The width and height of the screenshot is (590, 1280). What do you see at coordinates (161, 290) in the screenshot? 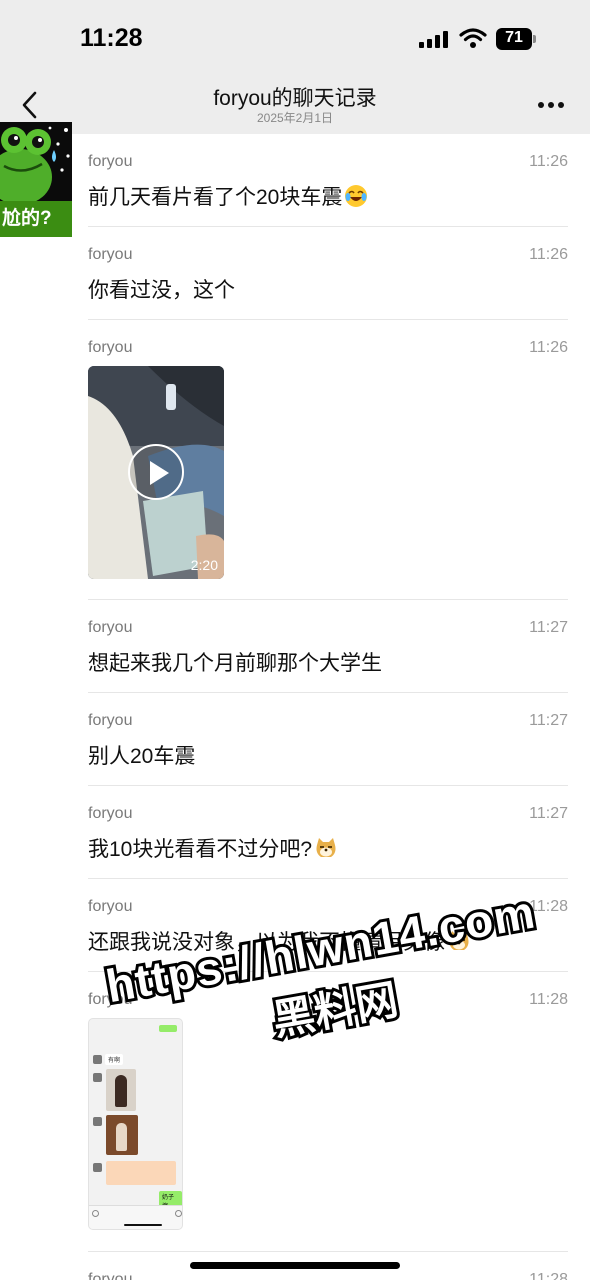
I see `message-text: 你看过没，这个` at bounding box center [161, 290].